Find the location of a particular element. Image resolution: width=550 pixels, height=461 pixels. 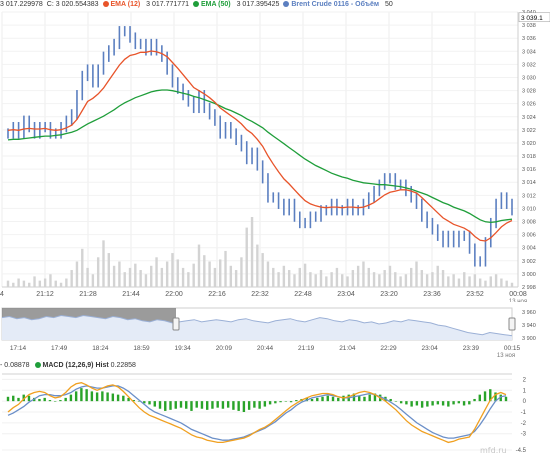

macd-y-tick: -3 is located at coordinates (524, 435).